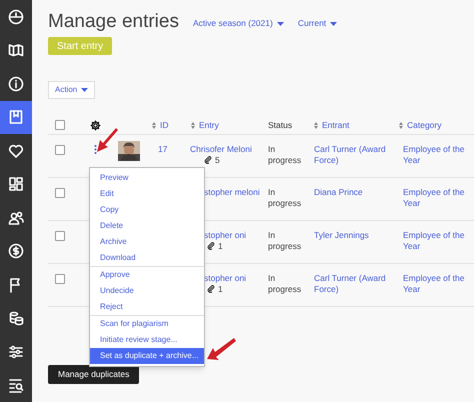 This screenshot has width=474, height=402. Describe the element at coordinates (16, 150) in the screenshot. I see `heart-icon` at that location.